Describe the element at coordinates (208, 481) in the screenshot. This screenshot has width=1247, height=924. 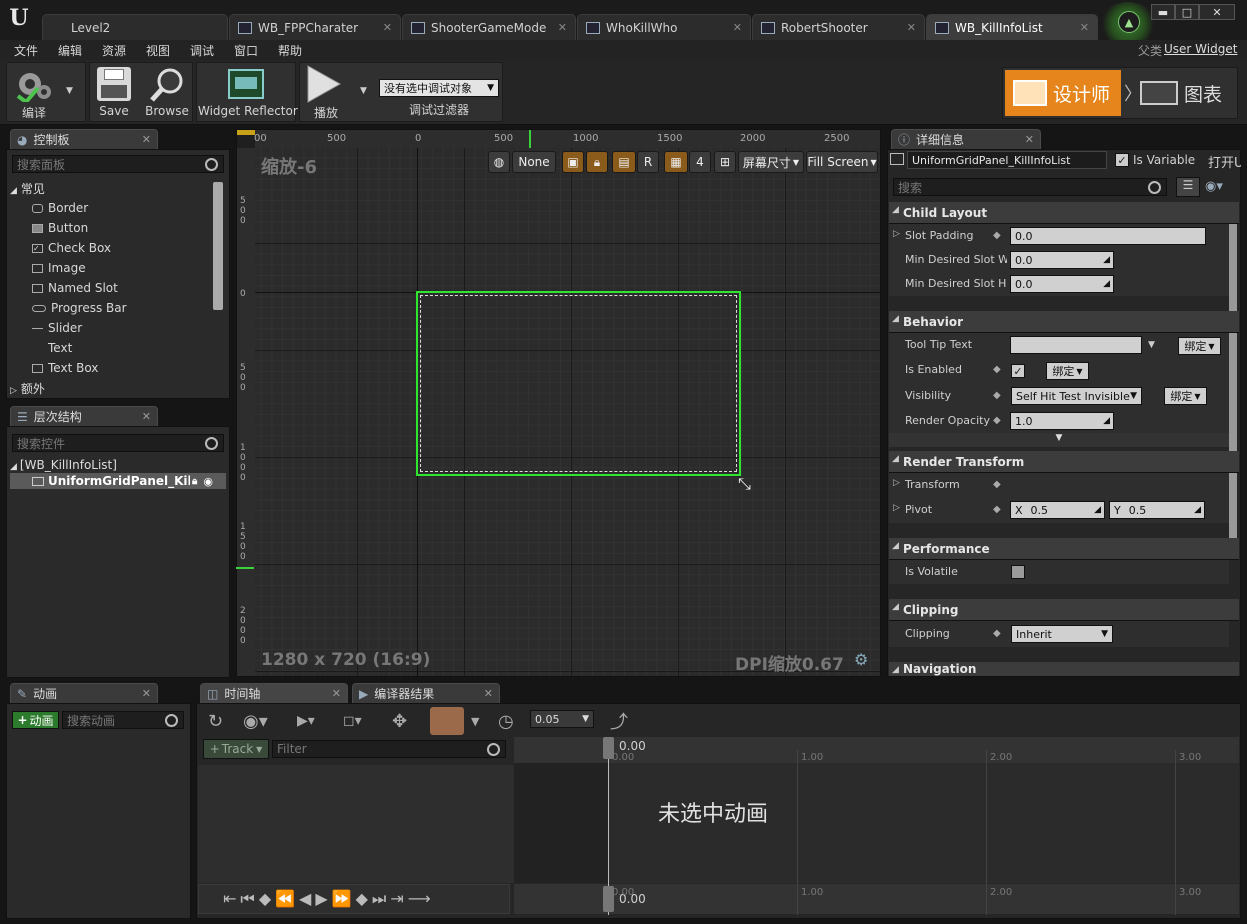
I see `eye-icon: ◉` at that location.